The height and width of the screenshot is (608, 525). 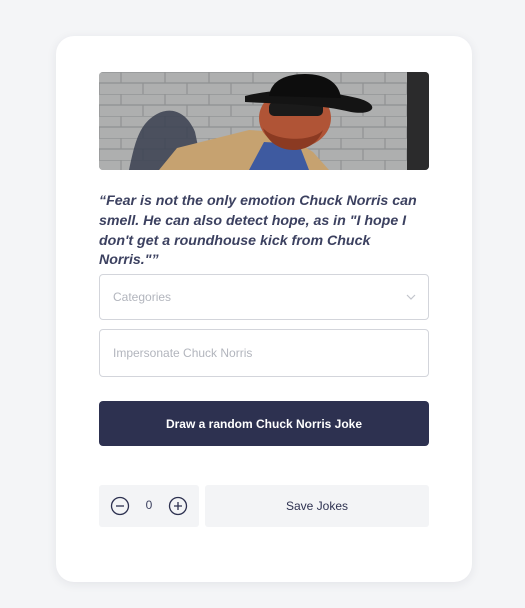 I want to click on plus-circle-icon, so click(x=178, y=506).